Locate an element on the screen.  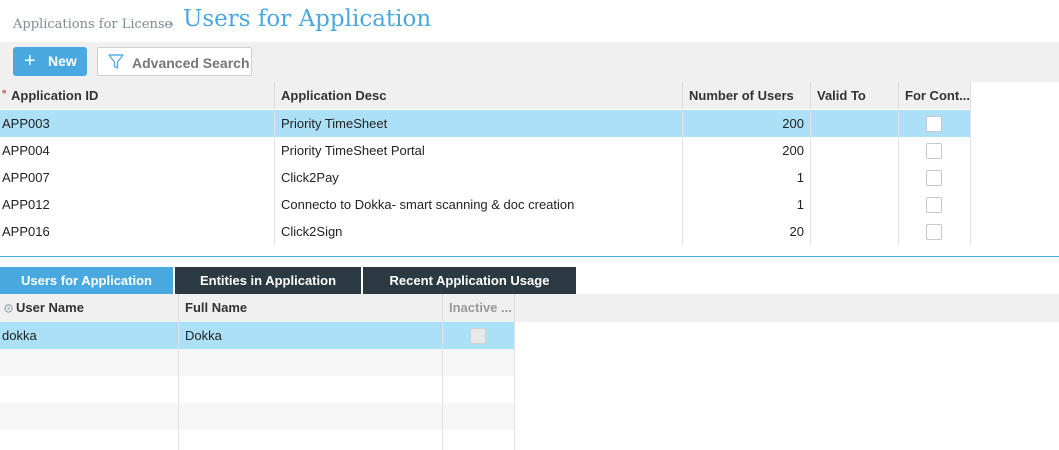
table-row: APP003 Priority TimeSheet 200 is located at coordinates (485, 123).